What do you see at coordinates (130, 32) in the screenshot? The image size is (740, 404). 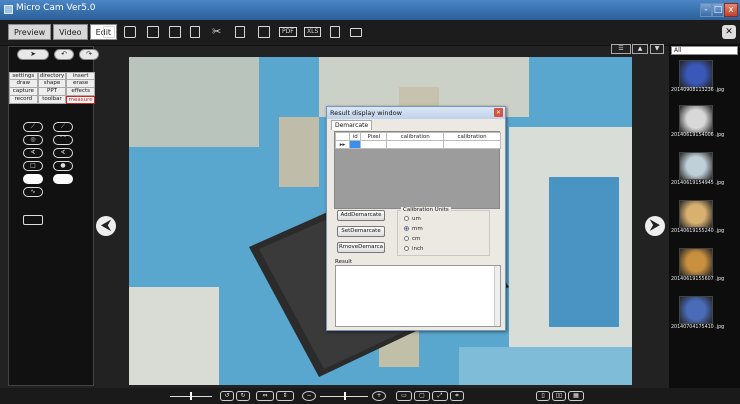 I see `folder-icon` at bounding box center [130, 32].